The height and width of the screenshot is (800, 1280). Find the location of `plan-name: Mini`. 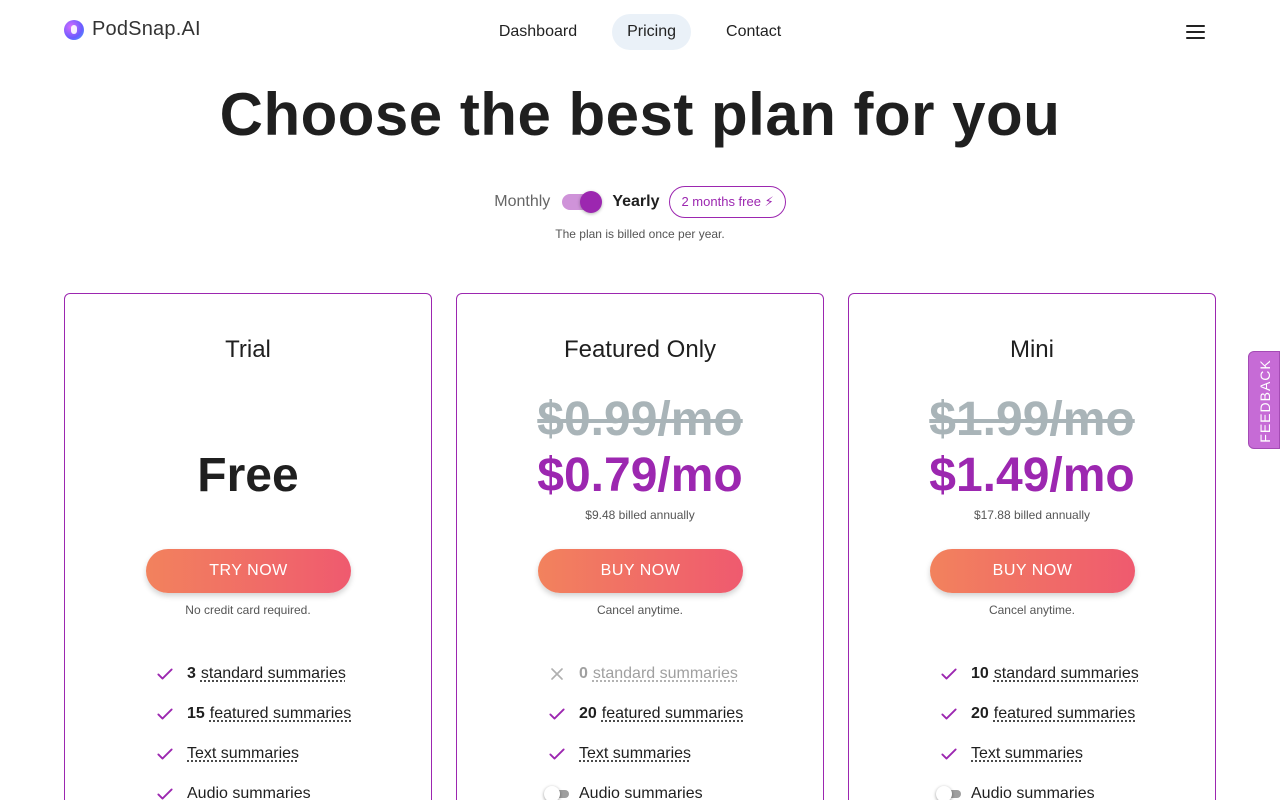

plan-name: Mini is located at coordinates (1032, 350).